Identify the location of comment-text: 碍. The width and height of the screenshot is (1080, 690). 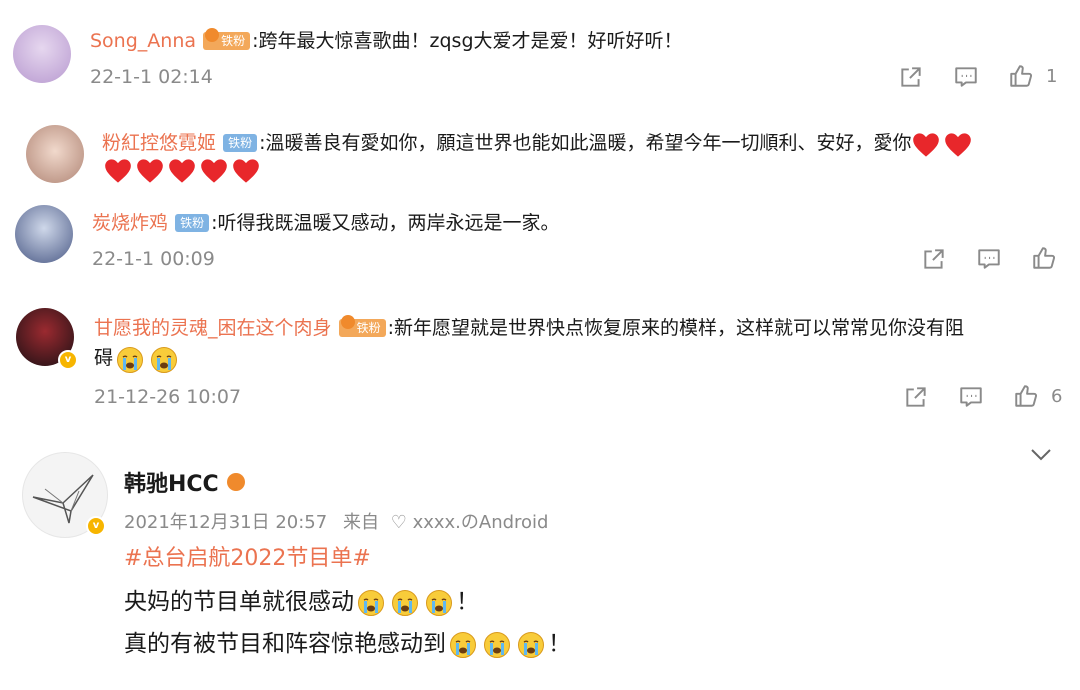
(104, 358).